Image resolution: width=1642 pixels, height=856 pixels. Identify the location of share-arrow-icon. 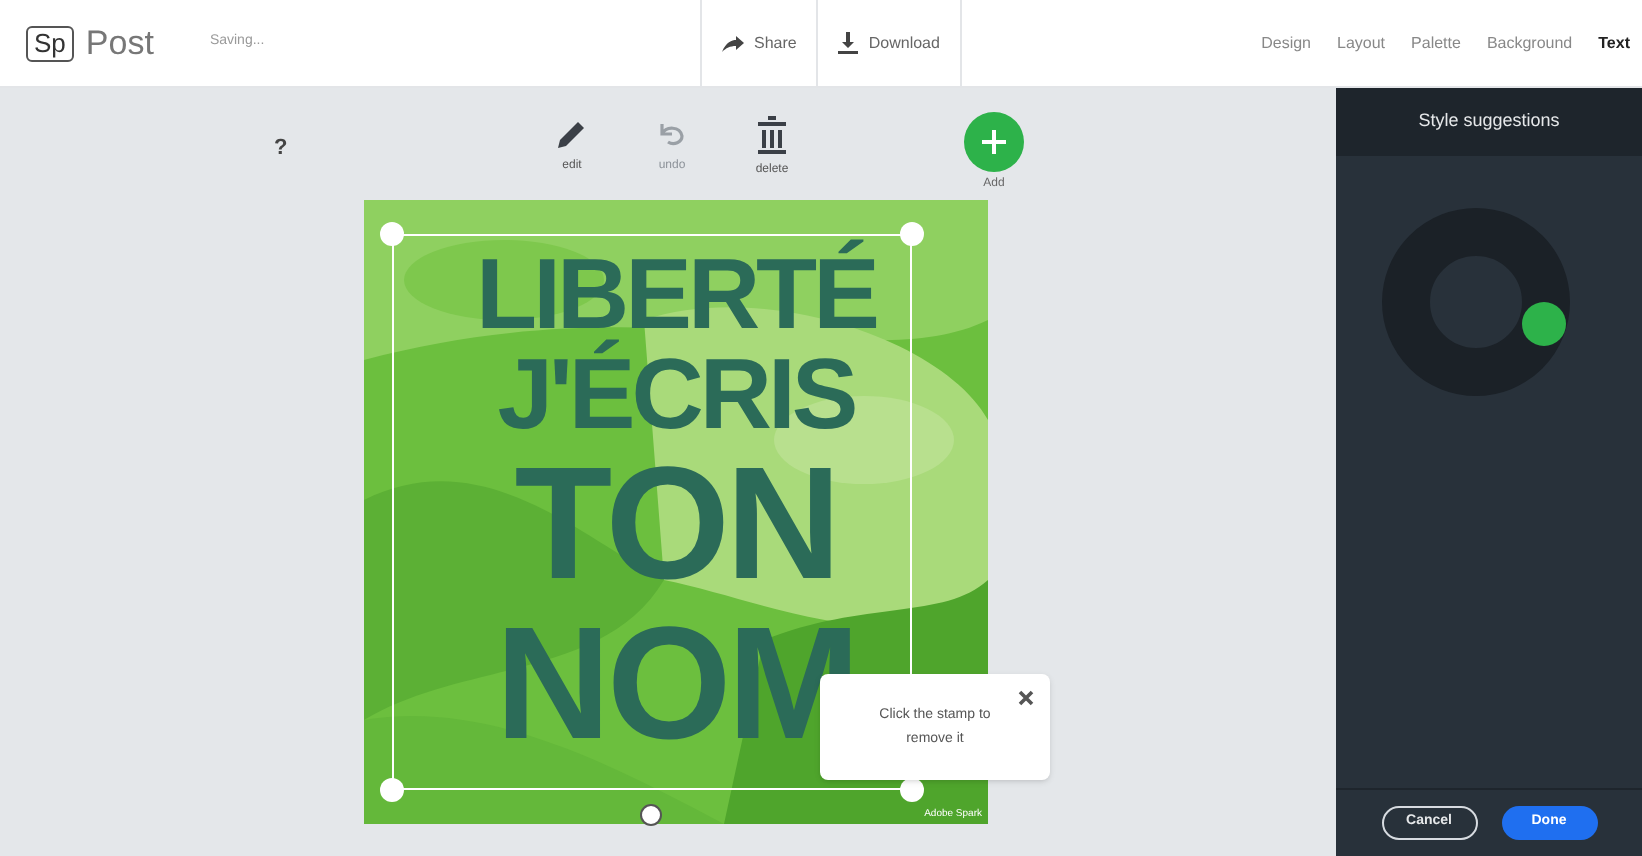
(733, 43).